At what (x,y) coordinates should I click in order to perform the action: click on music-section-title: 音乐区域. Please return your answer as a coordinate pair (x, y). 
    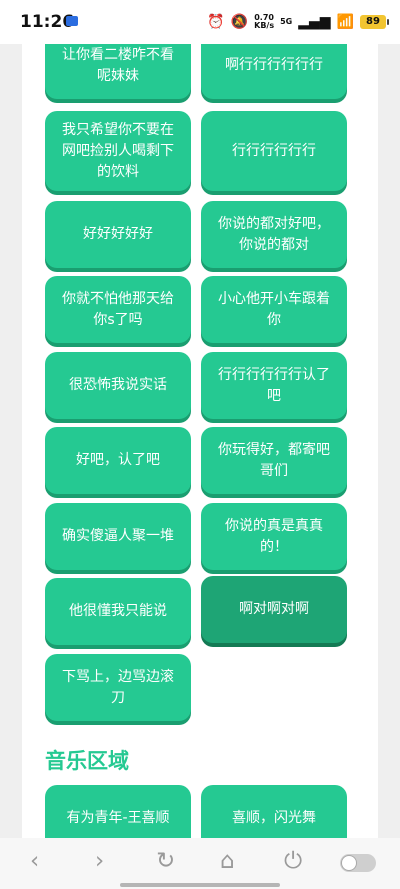
    Looking at the image, I should click on (87, 761).